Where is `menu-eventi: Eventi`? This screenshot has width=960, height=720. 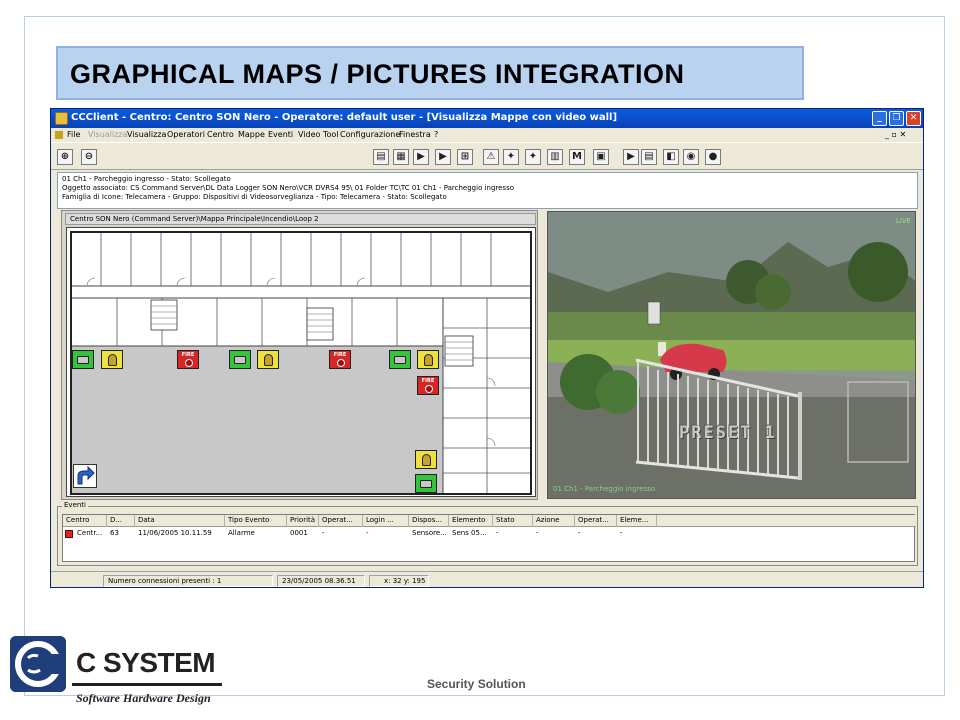
menu-eventi: Eventi is located at coordinates (280, 134).